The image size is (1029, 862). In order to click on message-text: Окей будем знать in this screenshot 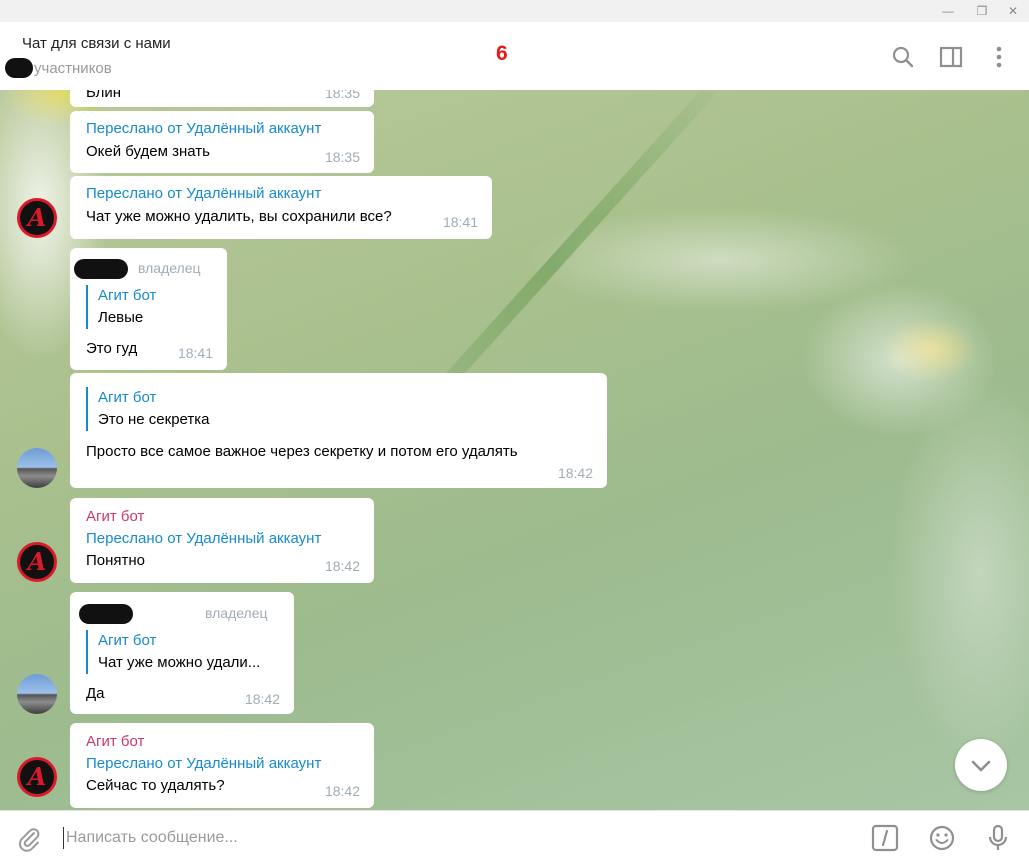, I will do `click(148, 151)`.